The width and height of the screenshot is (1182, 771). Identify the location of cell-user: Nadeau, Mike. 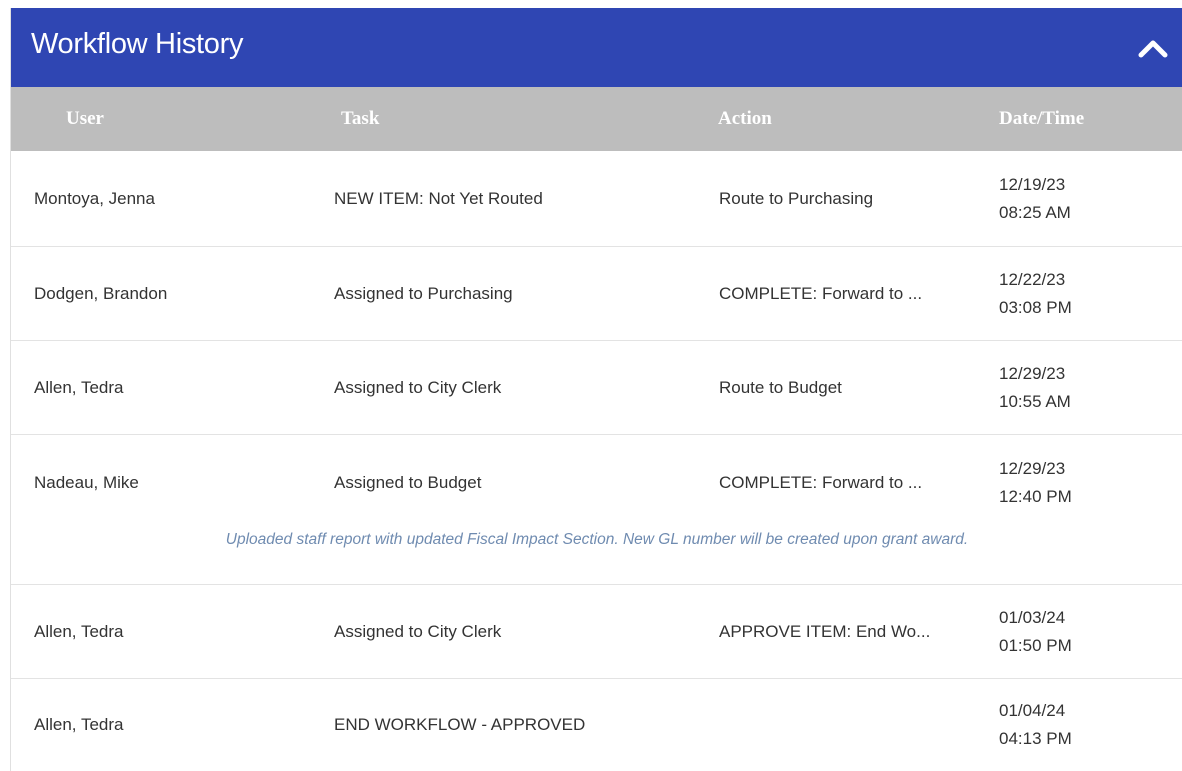
(86, 482).